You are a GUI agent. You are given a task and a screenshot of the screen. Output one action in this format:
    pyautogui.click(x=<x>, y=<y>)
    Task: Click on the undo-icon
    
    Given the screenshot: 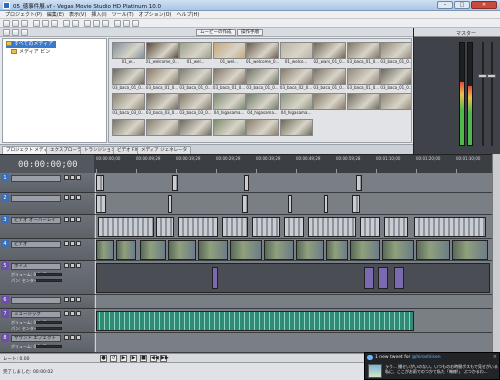 What is the action you would take?
    pyautogui.click(x=66, y=23)
    